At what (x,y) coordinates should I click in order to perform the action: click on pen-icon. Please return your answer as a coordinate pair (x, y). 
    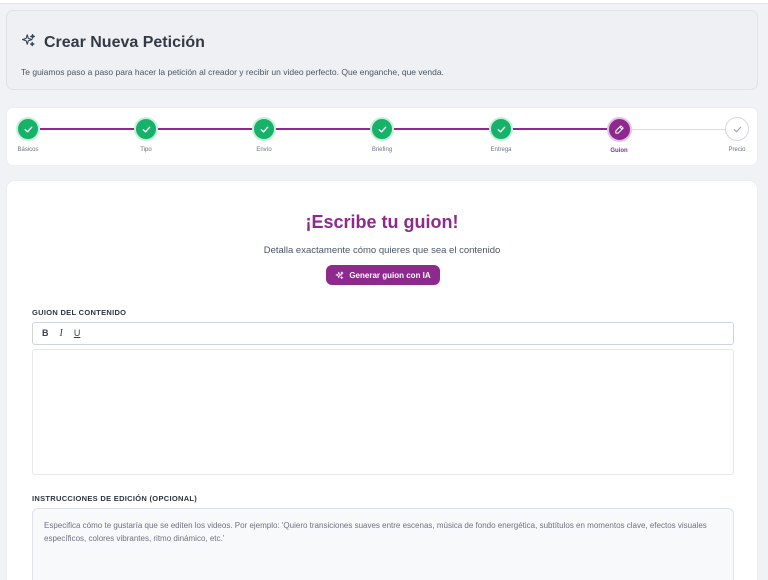
    Looking at the image, I should click on (619, 129).